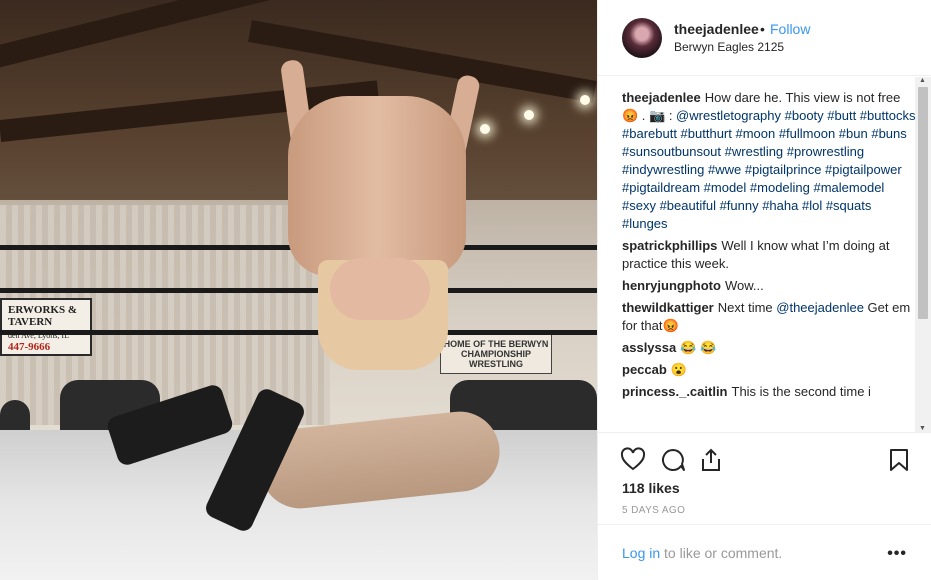 Image resolution: width=931 pixels, height=580 pixels. I want to click on share-icon, so click(711, 460).